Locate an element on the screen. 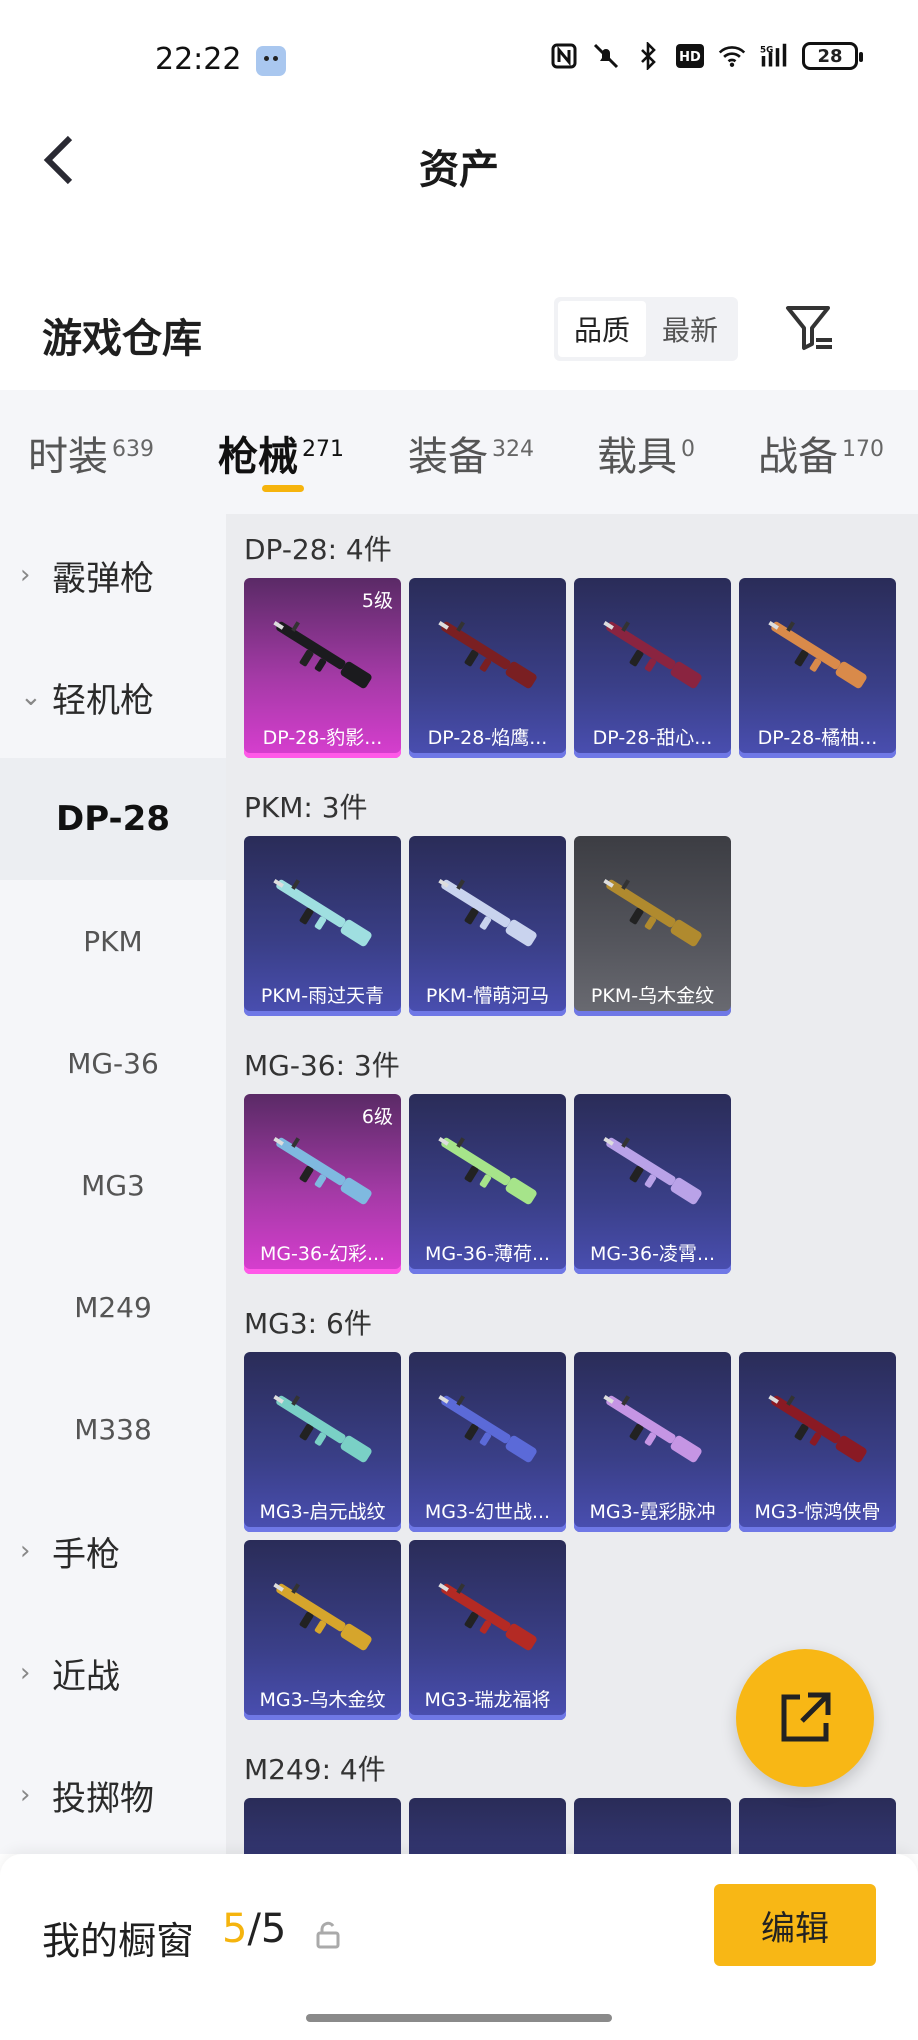 Image resolution: width=918 pixels, height=2040 pixels. showcase-label: 我的橱窗 is located at coordinates (118, 1941).